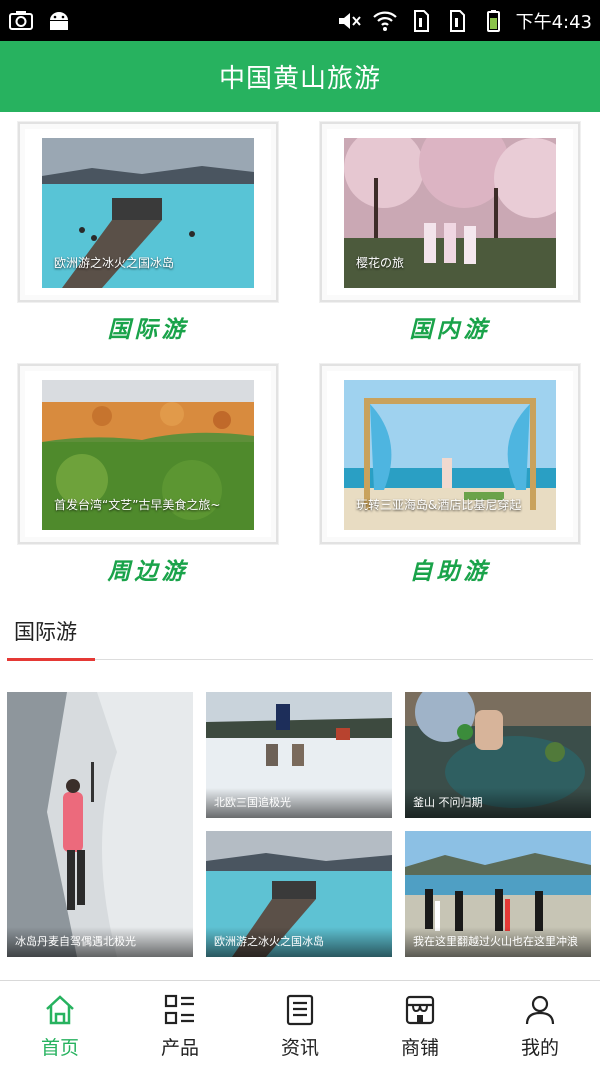 This screenshot has width=600, height=1067. I want to click on section-title: 国际游, so click(45, 632).